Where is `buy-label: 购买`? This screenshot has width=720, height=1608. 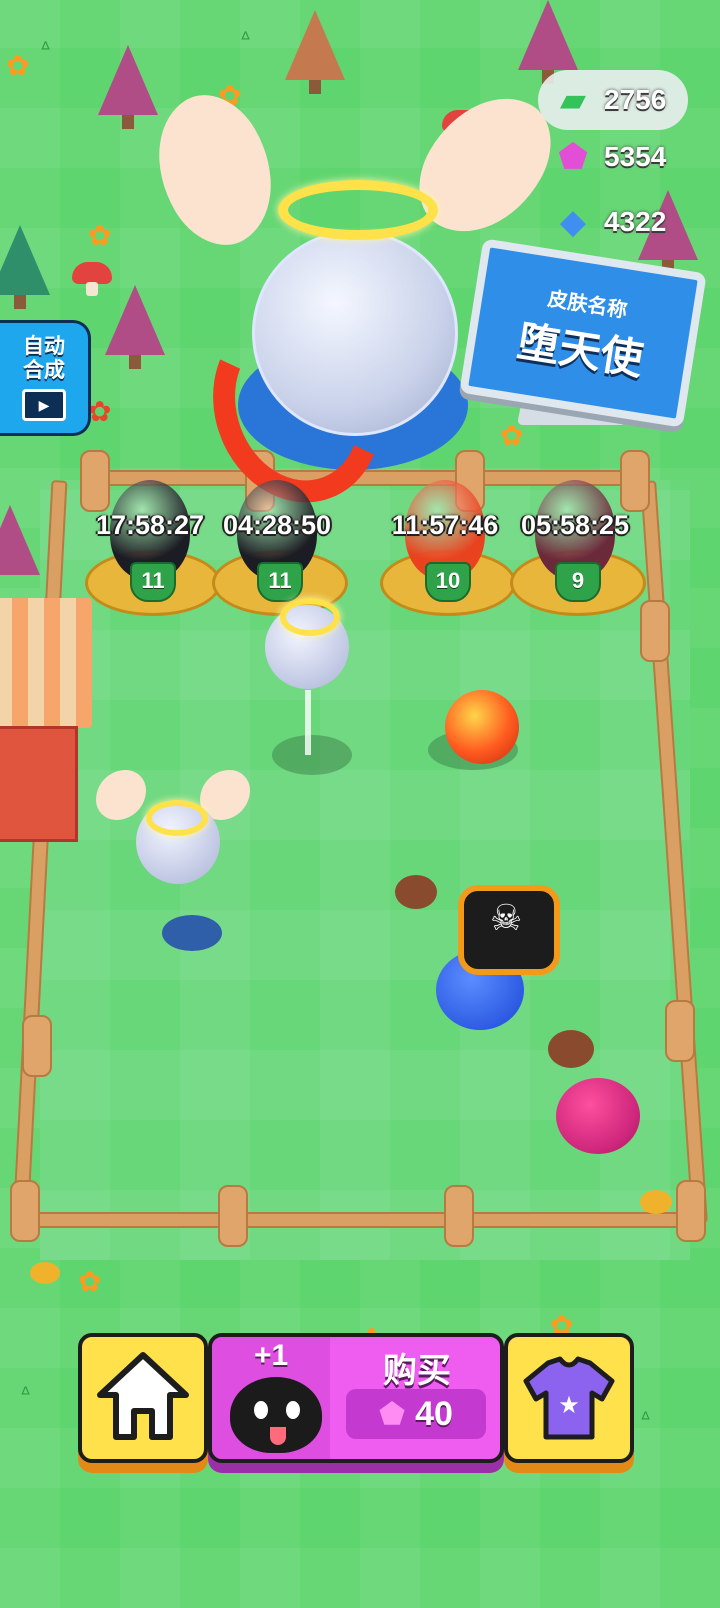
buy-label: 购买 is located at coordinates (417, 1371).